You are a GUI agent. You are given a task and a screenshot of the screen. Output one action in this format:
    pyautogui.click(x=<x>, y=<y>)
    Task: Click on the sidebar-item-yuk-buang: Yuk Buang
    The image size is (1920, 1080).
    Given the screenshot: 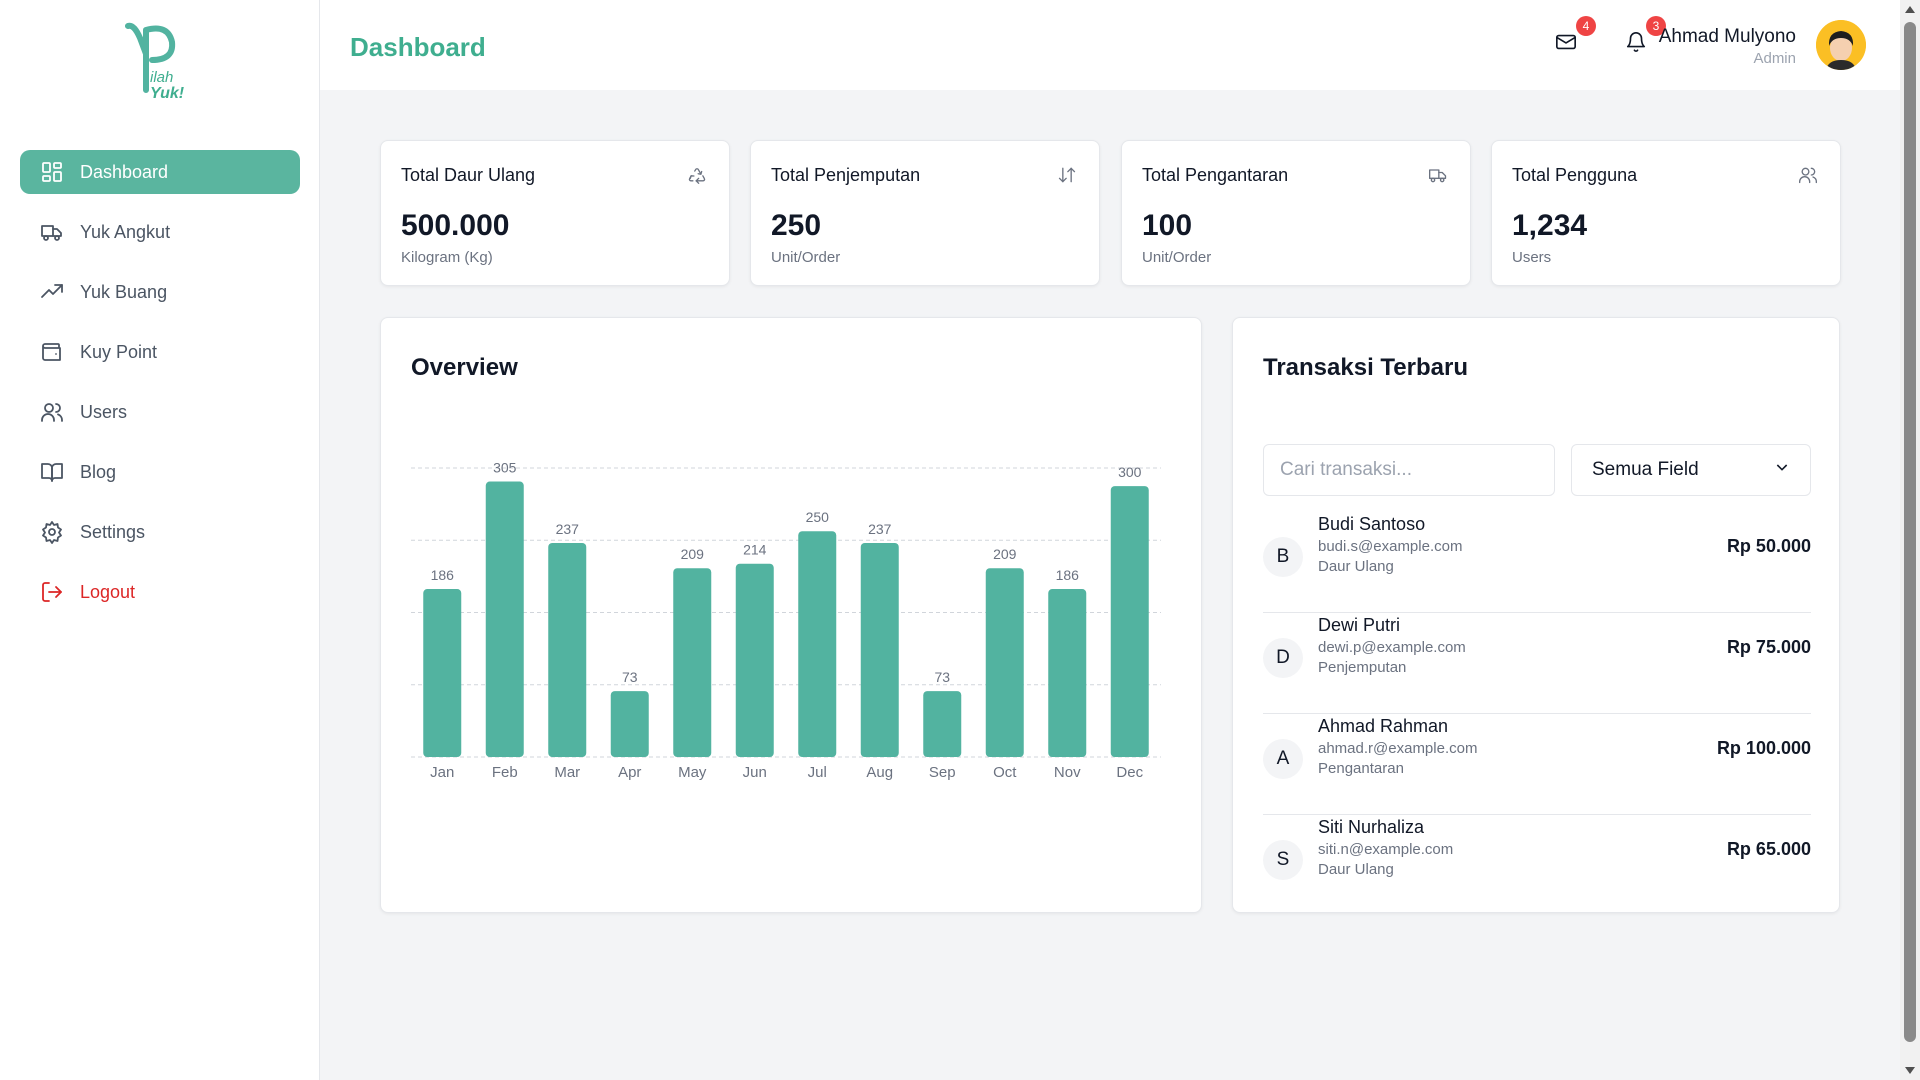 What is the action you would take?
    pyautogui.click(x=160, y=292)
    